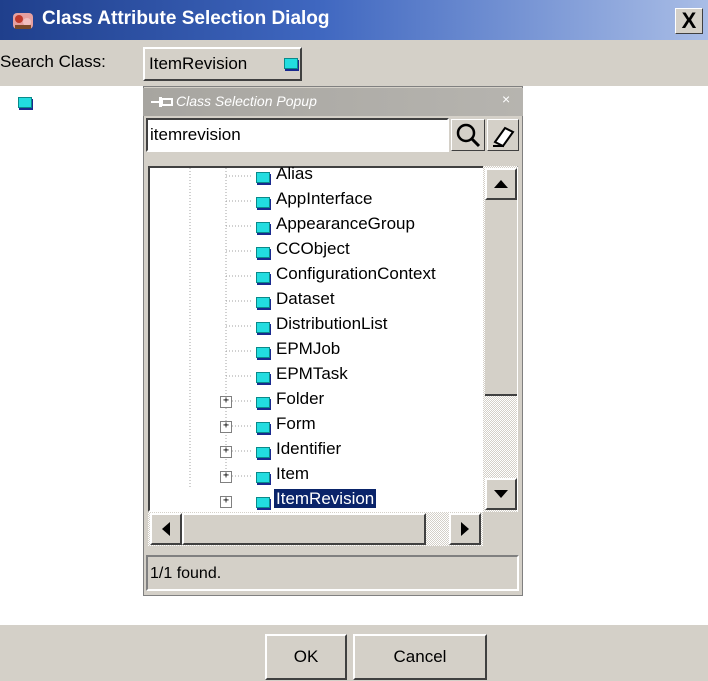  What do you see at coordinates (324, 198) in the screenshot?
I see `tree-item-label: AppInterface` at bounding box center [324, 198].